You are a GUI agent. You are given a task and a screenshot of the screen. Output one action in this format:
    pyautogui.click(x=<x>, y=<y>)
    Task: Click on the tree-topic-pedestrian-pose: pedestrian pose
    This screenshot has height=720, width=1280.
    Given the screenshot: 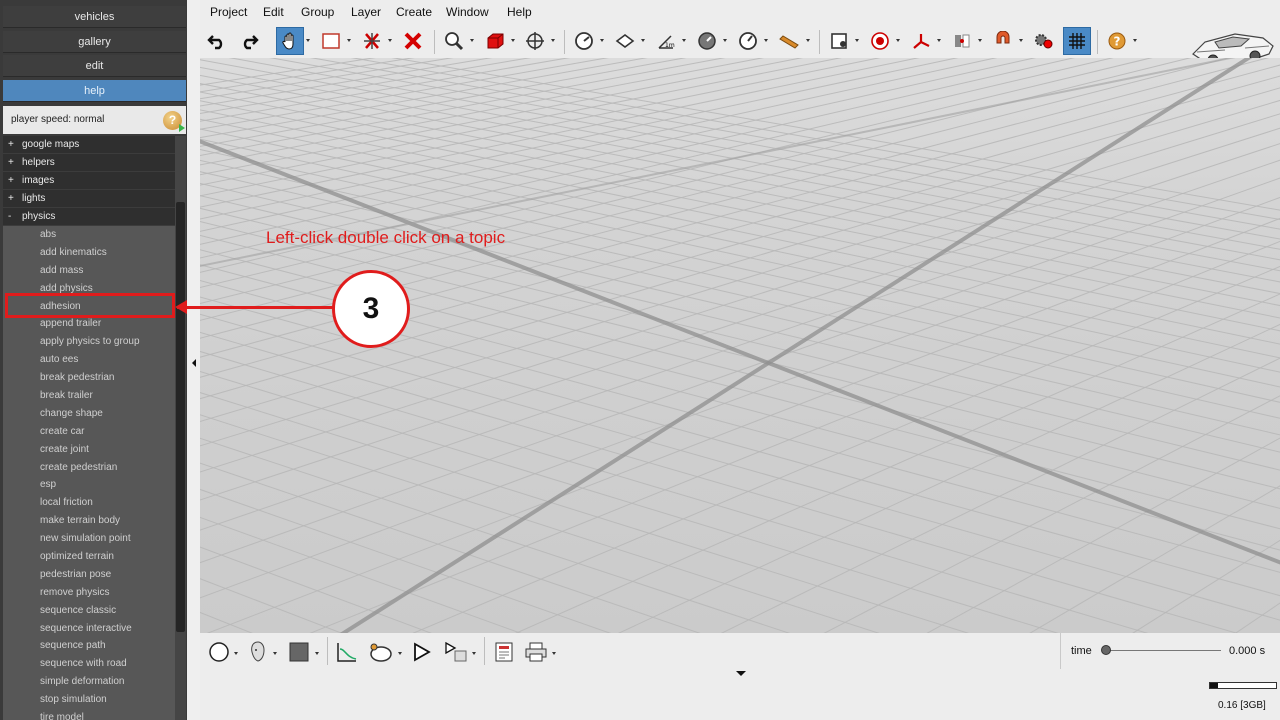 What is the action you would take?
    pyautogui.click(x=89, y=574)
    